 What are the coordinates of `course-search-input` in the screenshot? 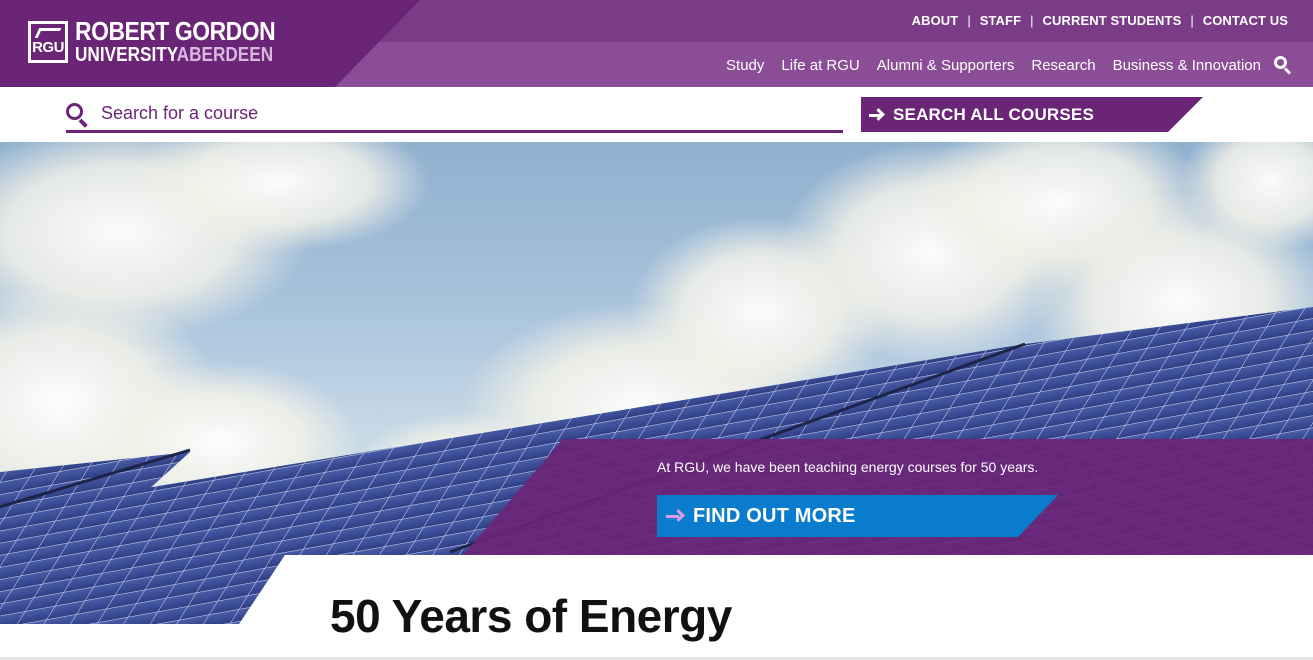 It's located at (451, 113).